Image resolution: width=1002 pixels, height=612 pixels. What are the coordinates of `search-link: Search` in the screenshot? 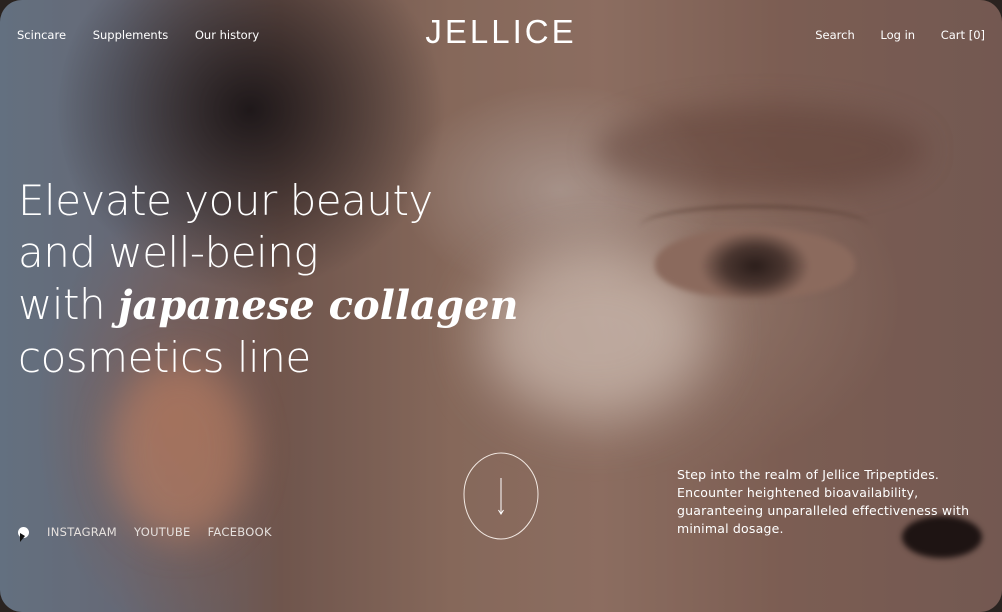 It's located at (835, 35).